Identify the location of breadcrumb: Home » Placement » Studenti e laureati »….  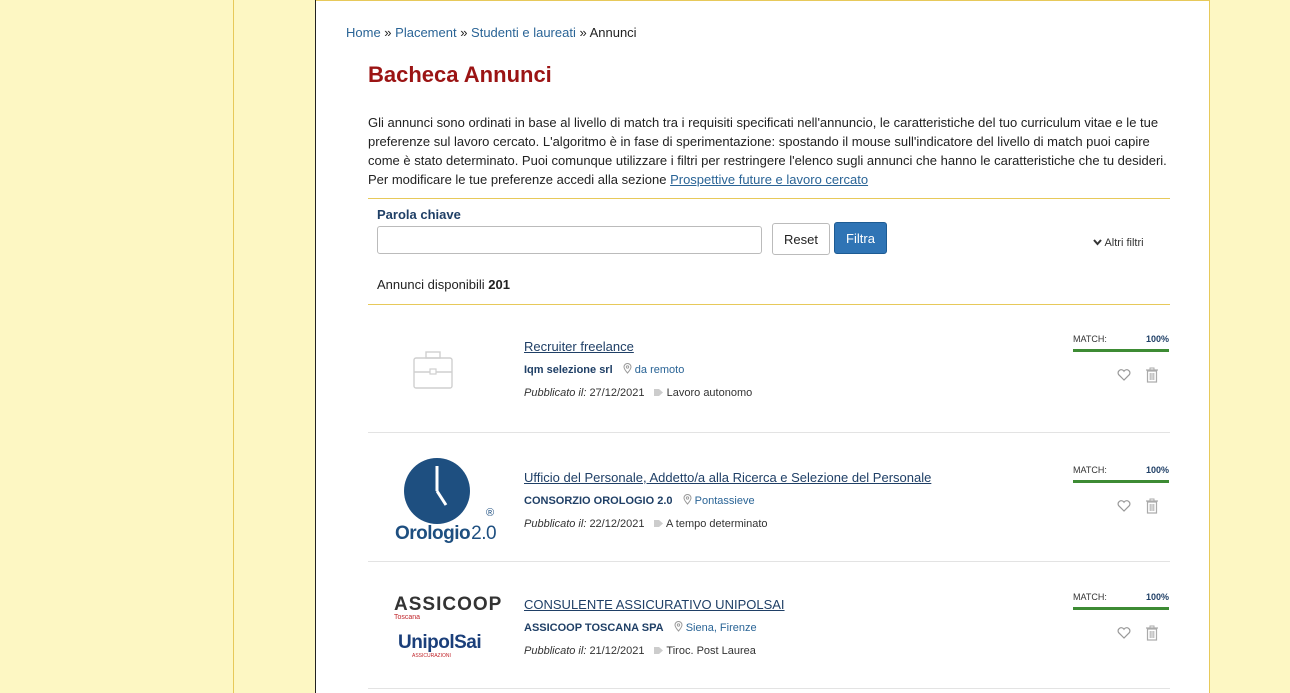
(491, 32).